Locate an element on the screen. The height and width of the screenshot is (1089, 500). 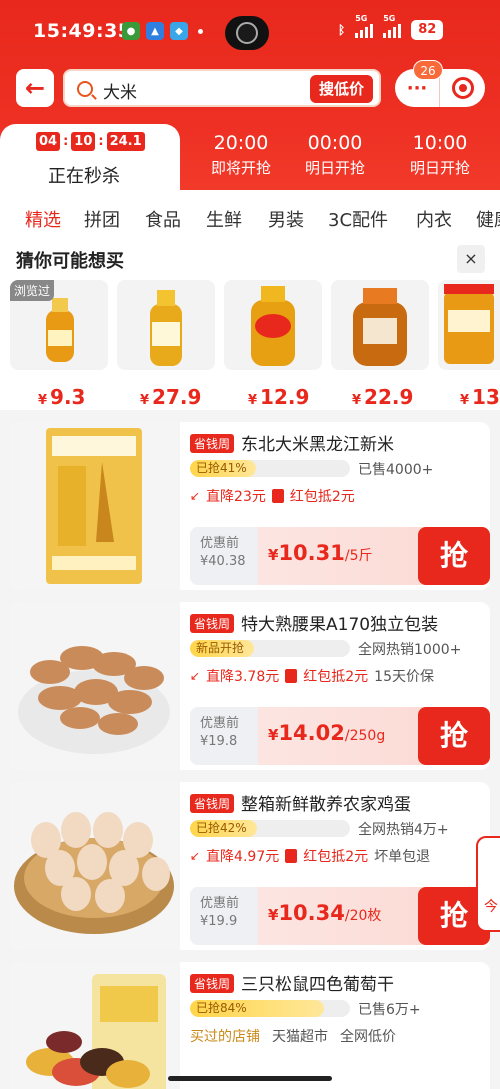
recommend-item: 浏览过 is located at coordinates (59, 325).